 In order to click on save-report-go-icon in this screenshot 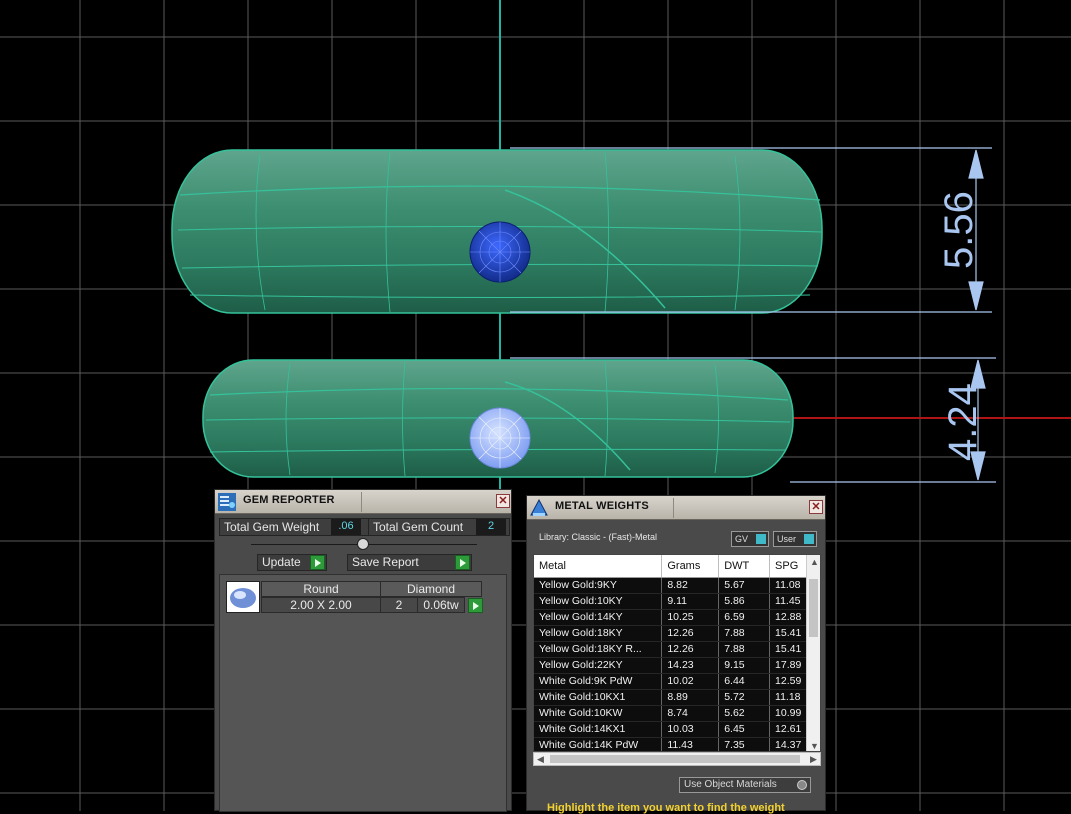, I will do `click(462, 562)`.